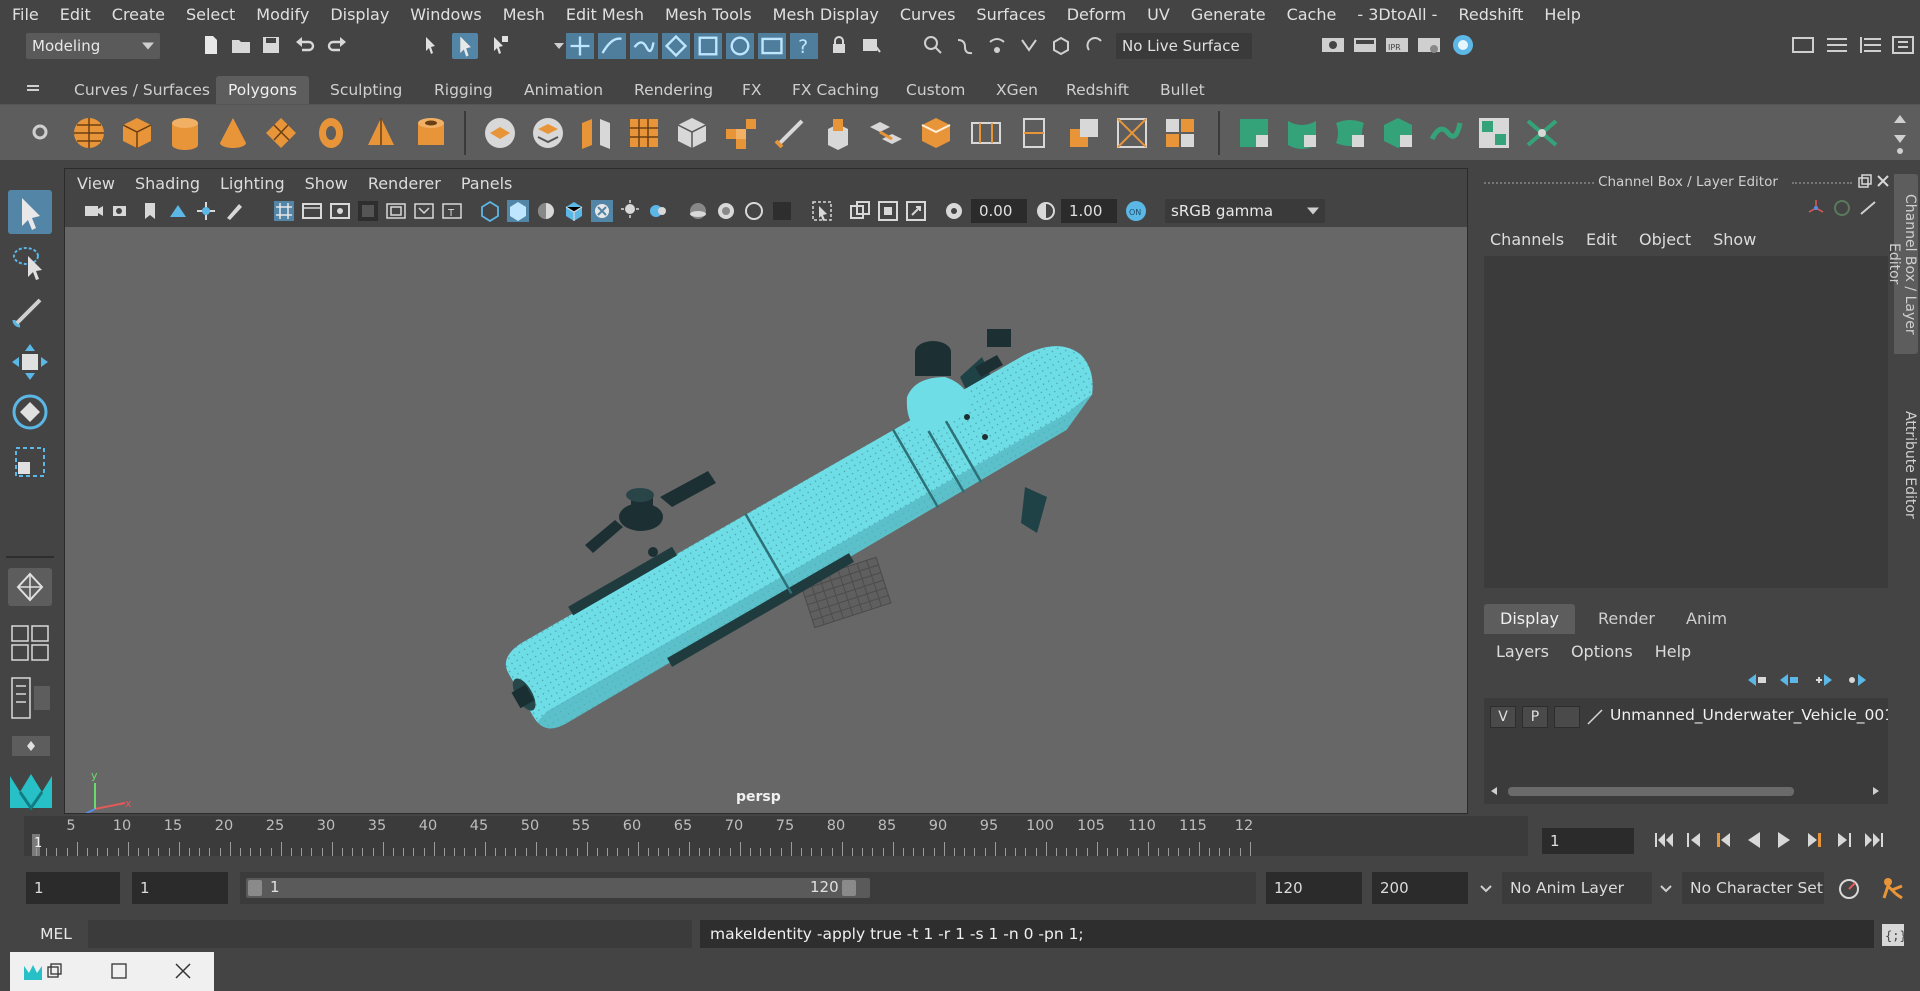 The width and height of the screenshot is (1920, 991). Describe the element at coordinates (1876, 791) in the screenshot. I see `scroll-right-icon` at that location.